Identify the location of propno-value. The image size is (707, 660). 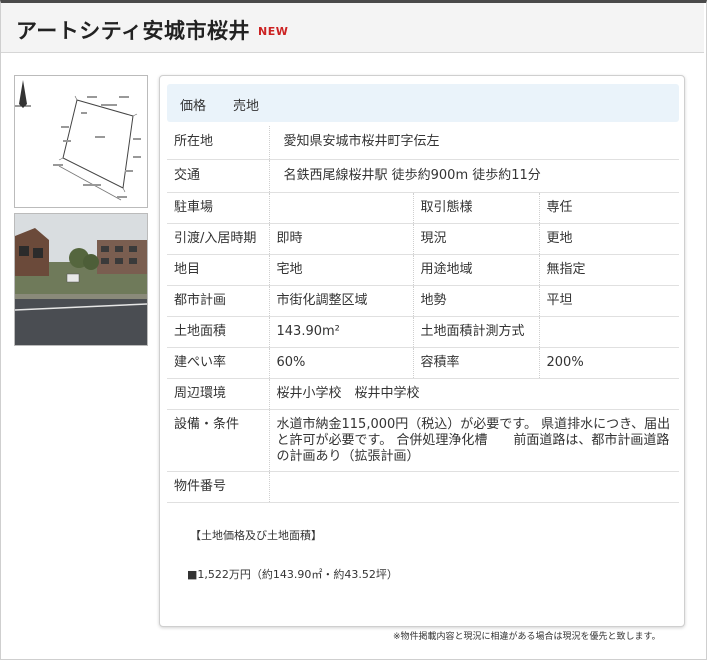
(473, 487).